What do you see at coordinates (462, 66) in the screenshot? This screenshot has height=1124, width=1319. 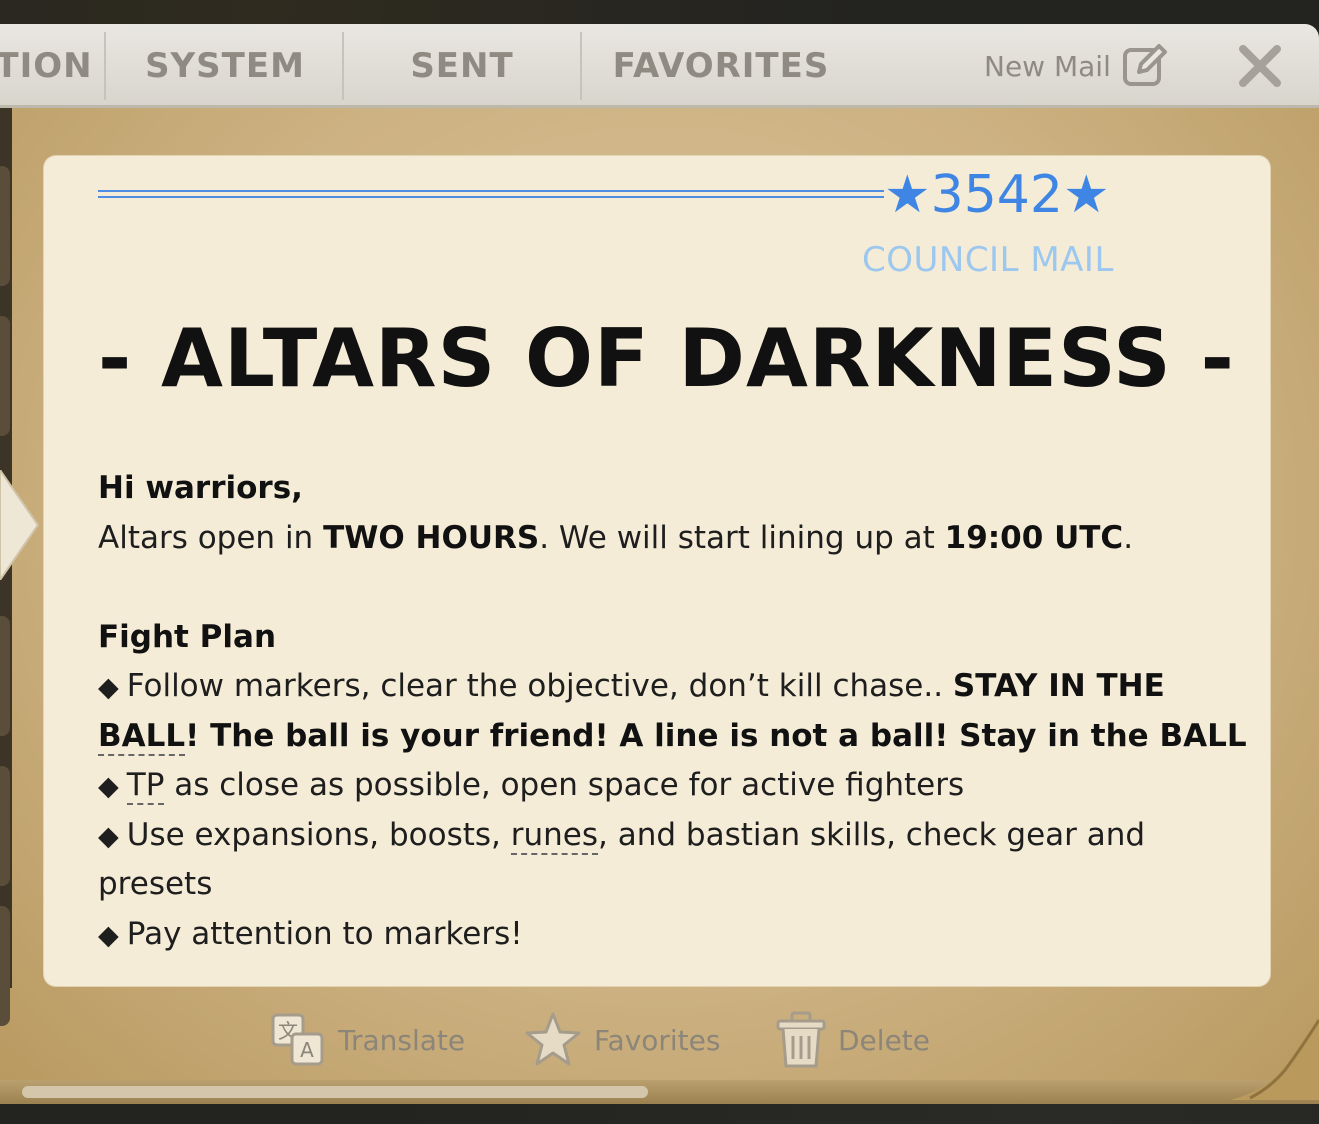 I see `tab-sent: SENT` at bounding box center [462, 66].